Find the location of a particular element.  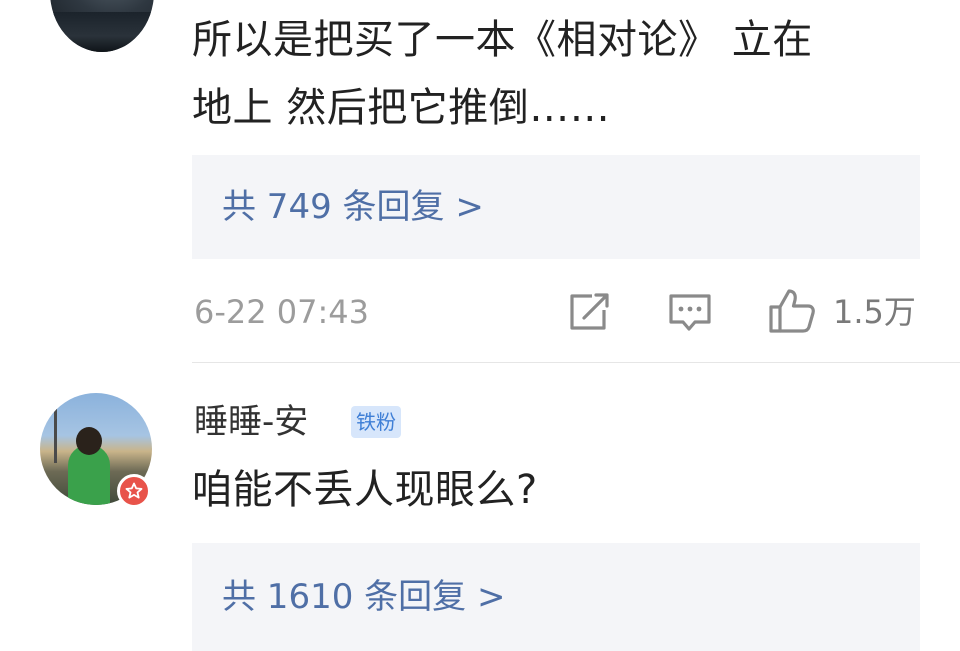

username: 睡睡-安 is located at coordinates (251, 422).